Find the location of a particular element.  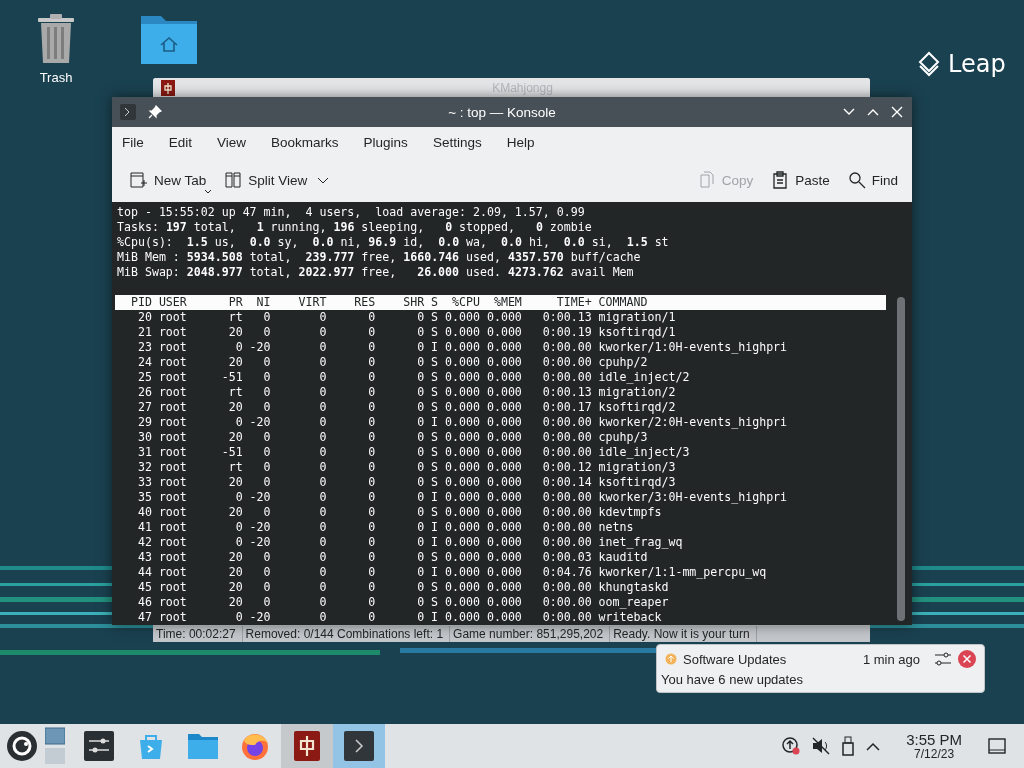

paste-icon is located at coordinates (780, 180).